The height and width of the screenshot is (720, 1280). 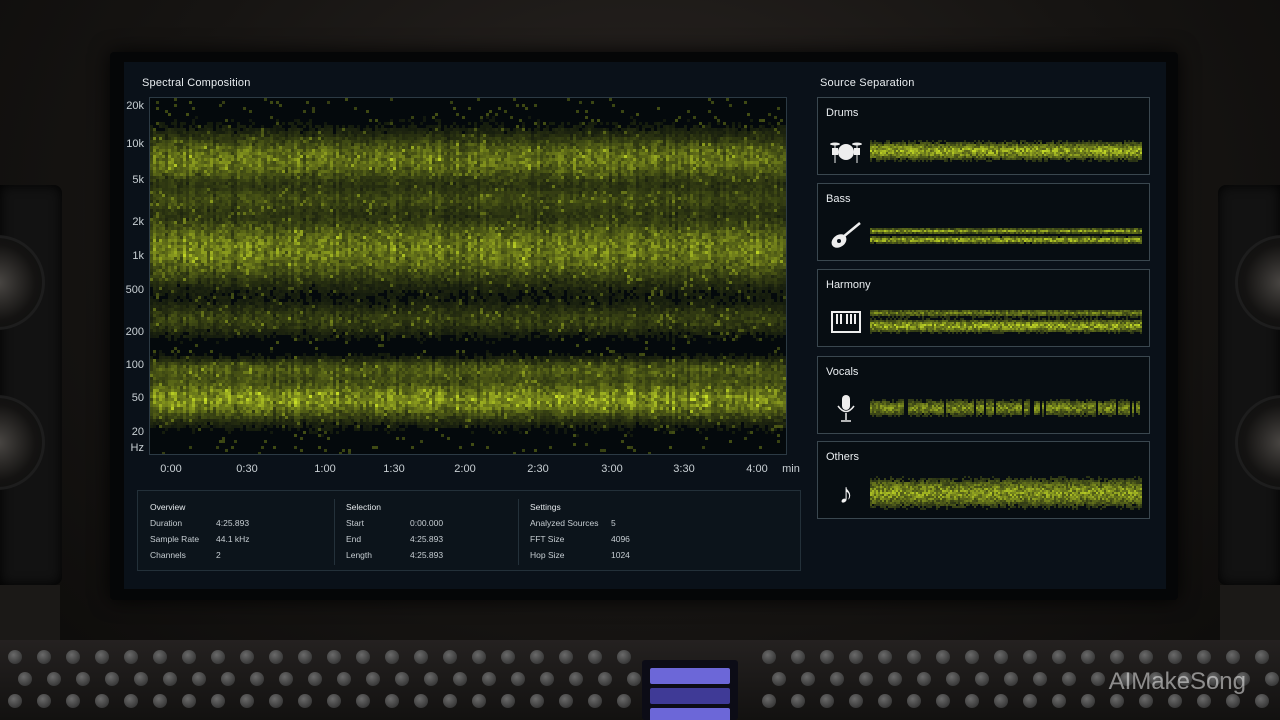 What do you see at coordinates (611, 469) in the screenshot?
I see `time-tick-label: 3:00` at bounding box center [611, 469].